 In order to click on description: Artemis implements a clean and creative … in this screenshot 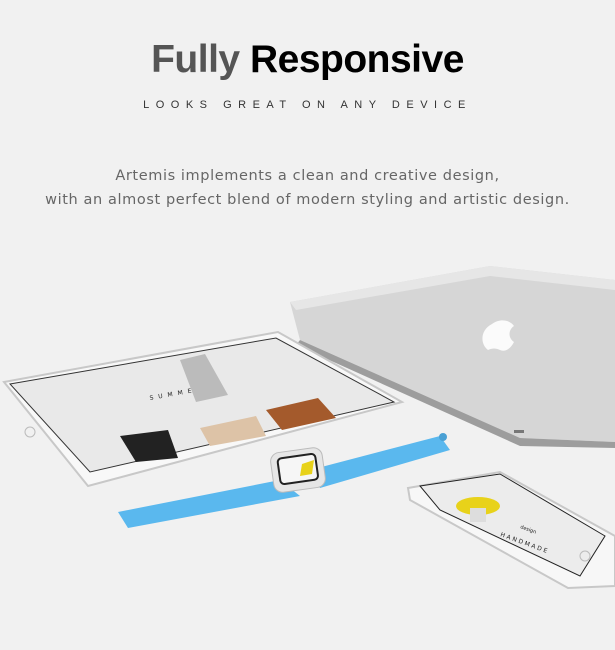, I will do `click(307, 188)`.